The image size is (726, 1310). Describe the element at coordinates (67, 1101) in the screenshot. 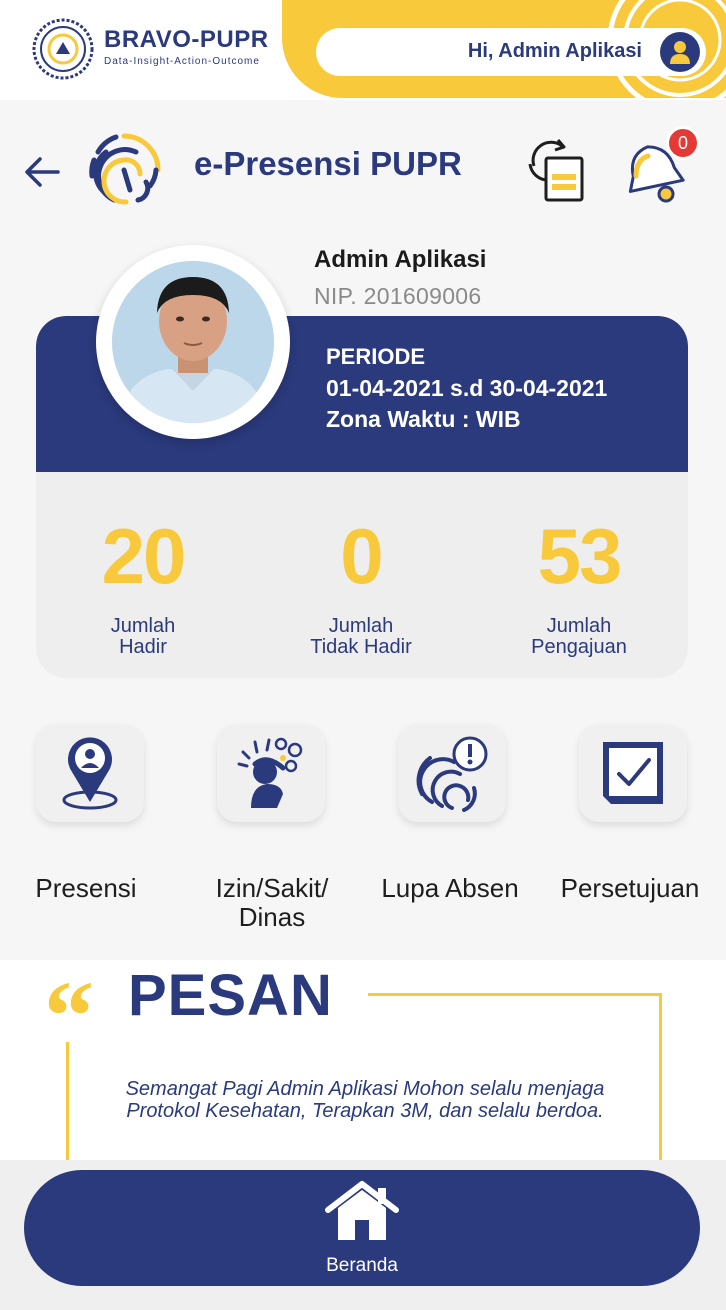

I see `message-frame-left` at that location.